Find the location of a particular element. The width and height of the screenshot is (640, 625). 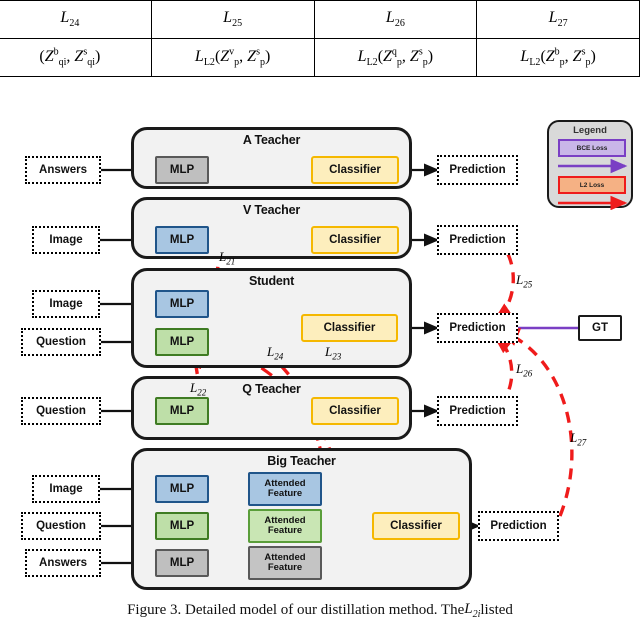

mlp-student-image: MLP is located at coordinates (182, 304).